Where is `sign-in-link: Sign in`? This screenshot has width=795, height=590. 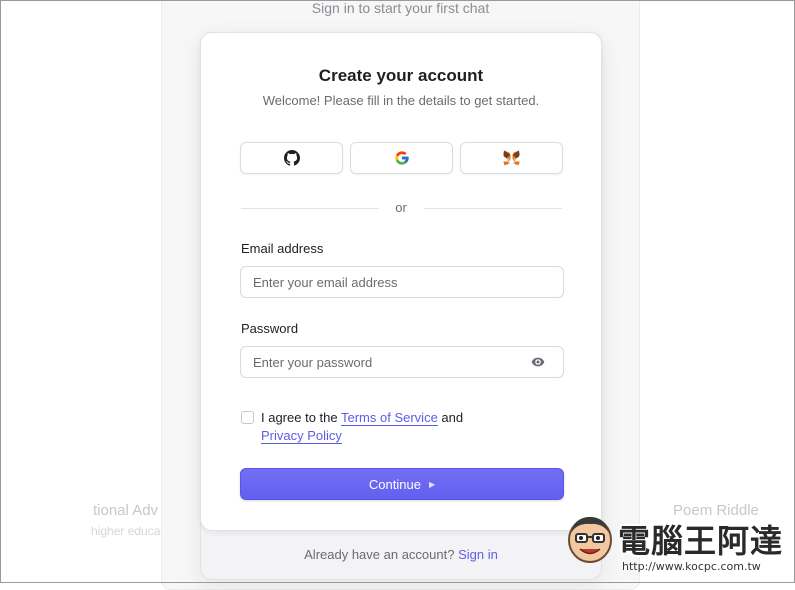
sign-in-link: Sign in is located at coordinates (478, 554).